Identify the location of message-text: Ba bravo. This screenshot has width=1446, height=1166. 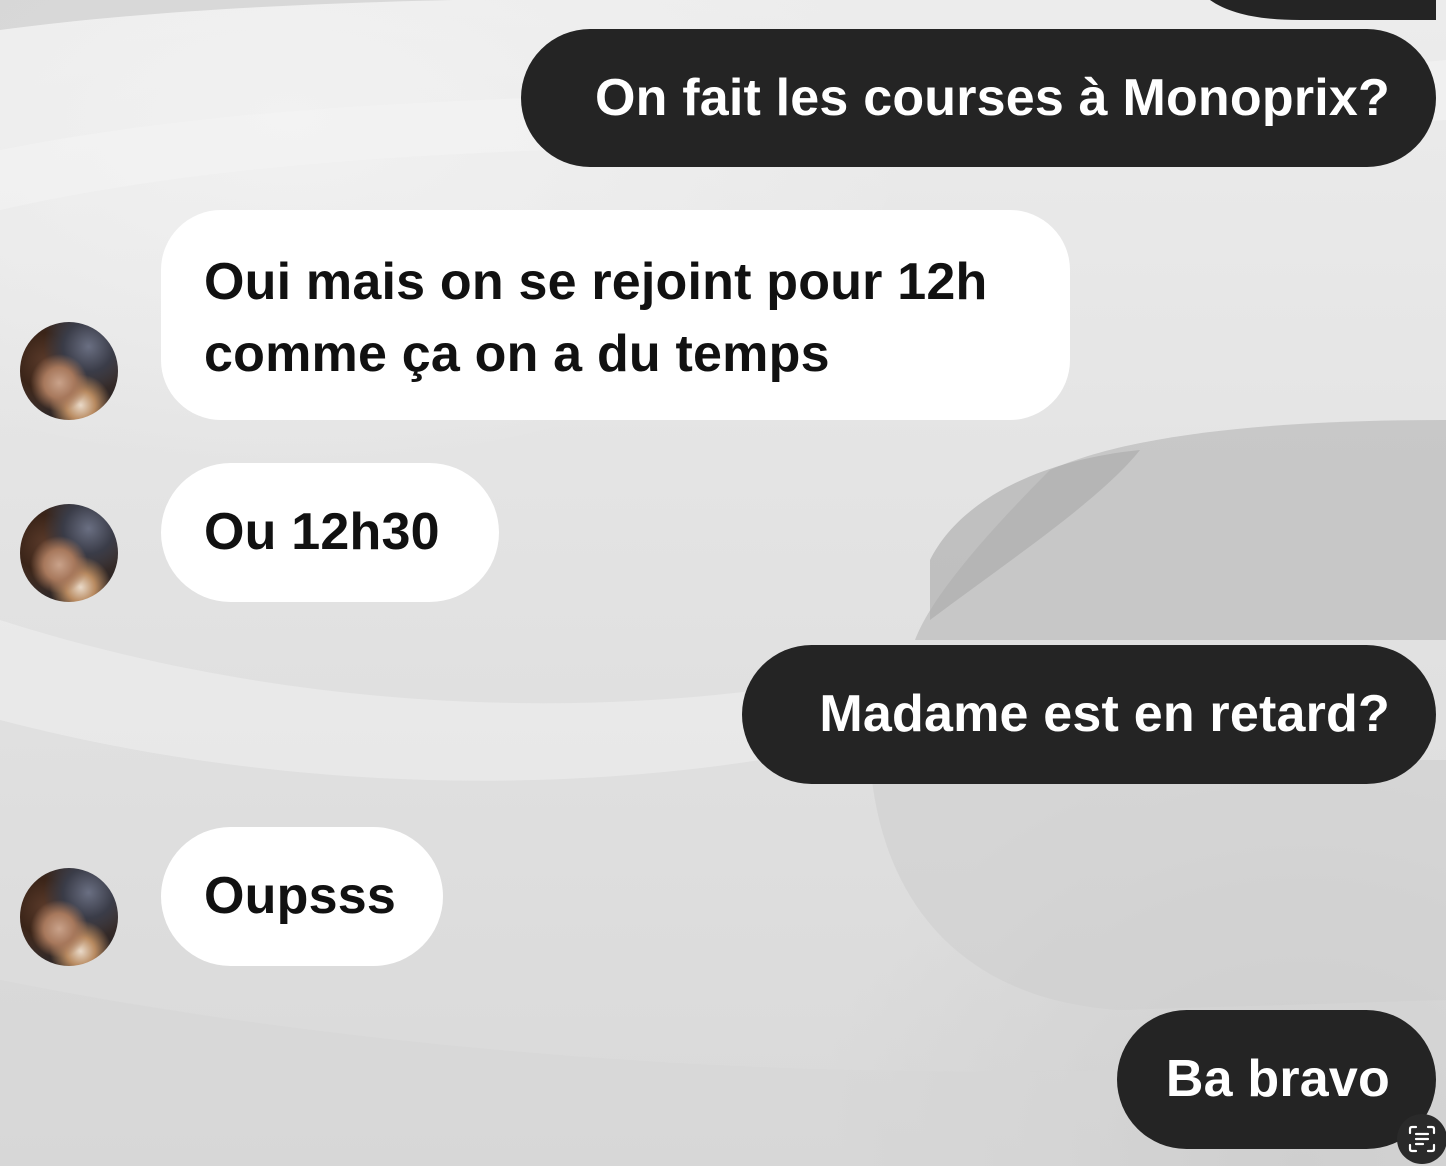
(1277, 1079).